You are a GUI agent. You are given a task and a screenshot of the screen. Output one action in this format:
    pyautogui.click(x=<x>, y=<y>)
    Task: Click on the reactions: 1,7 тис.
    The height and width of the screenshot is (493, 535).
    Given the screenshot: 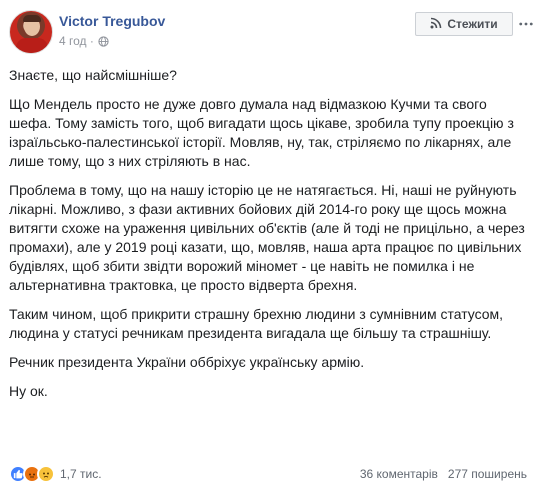 What is the action you would take?
    pyautogui.click(x=55, y=474)
    